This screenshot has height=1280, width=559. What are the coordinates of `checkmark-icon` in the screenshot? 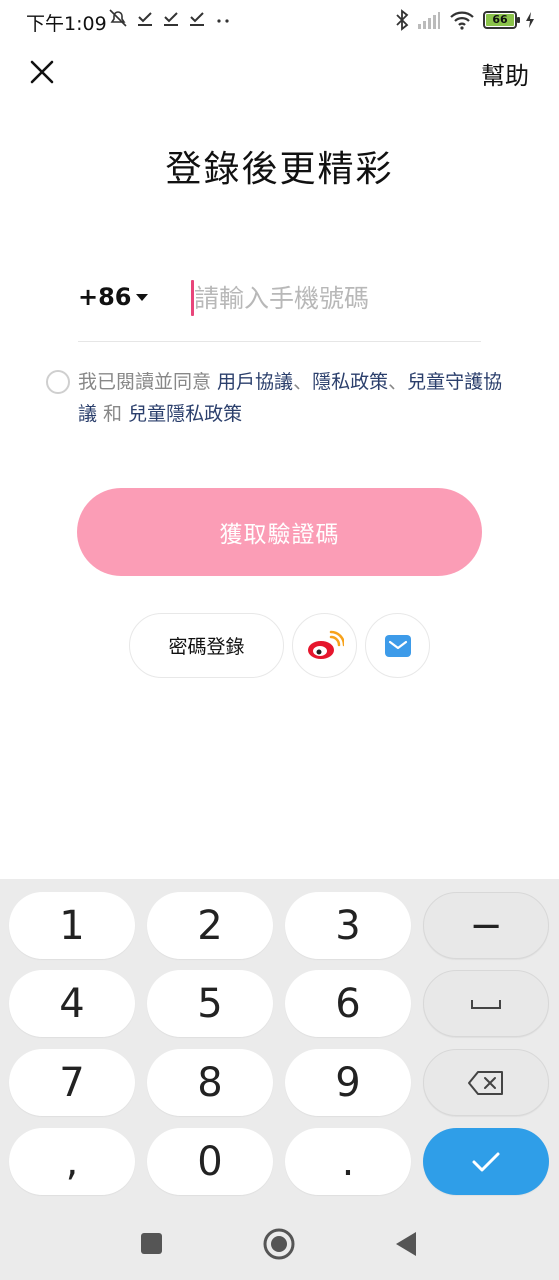 It's located at (486, 1161).